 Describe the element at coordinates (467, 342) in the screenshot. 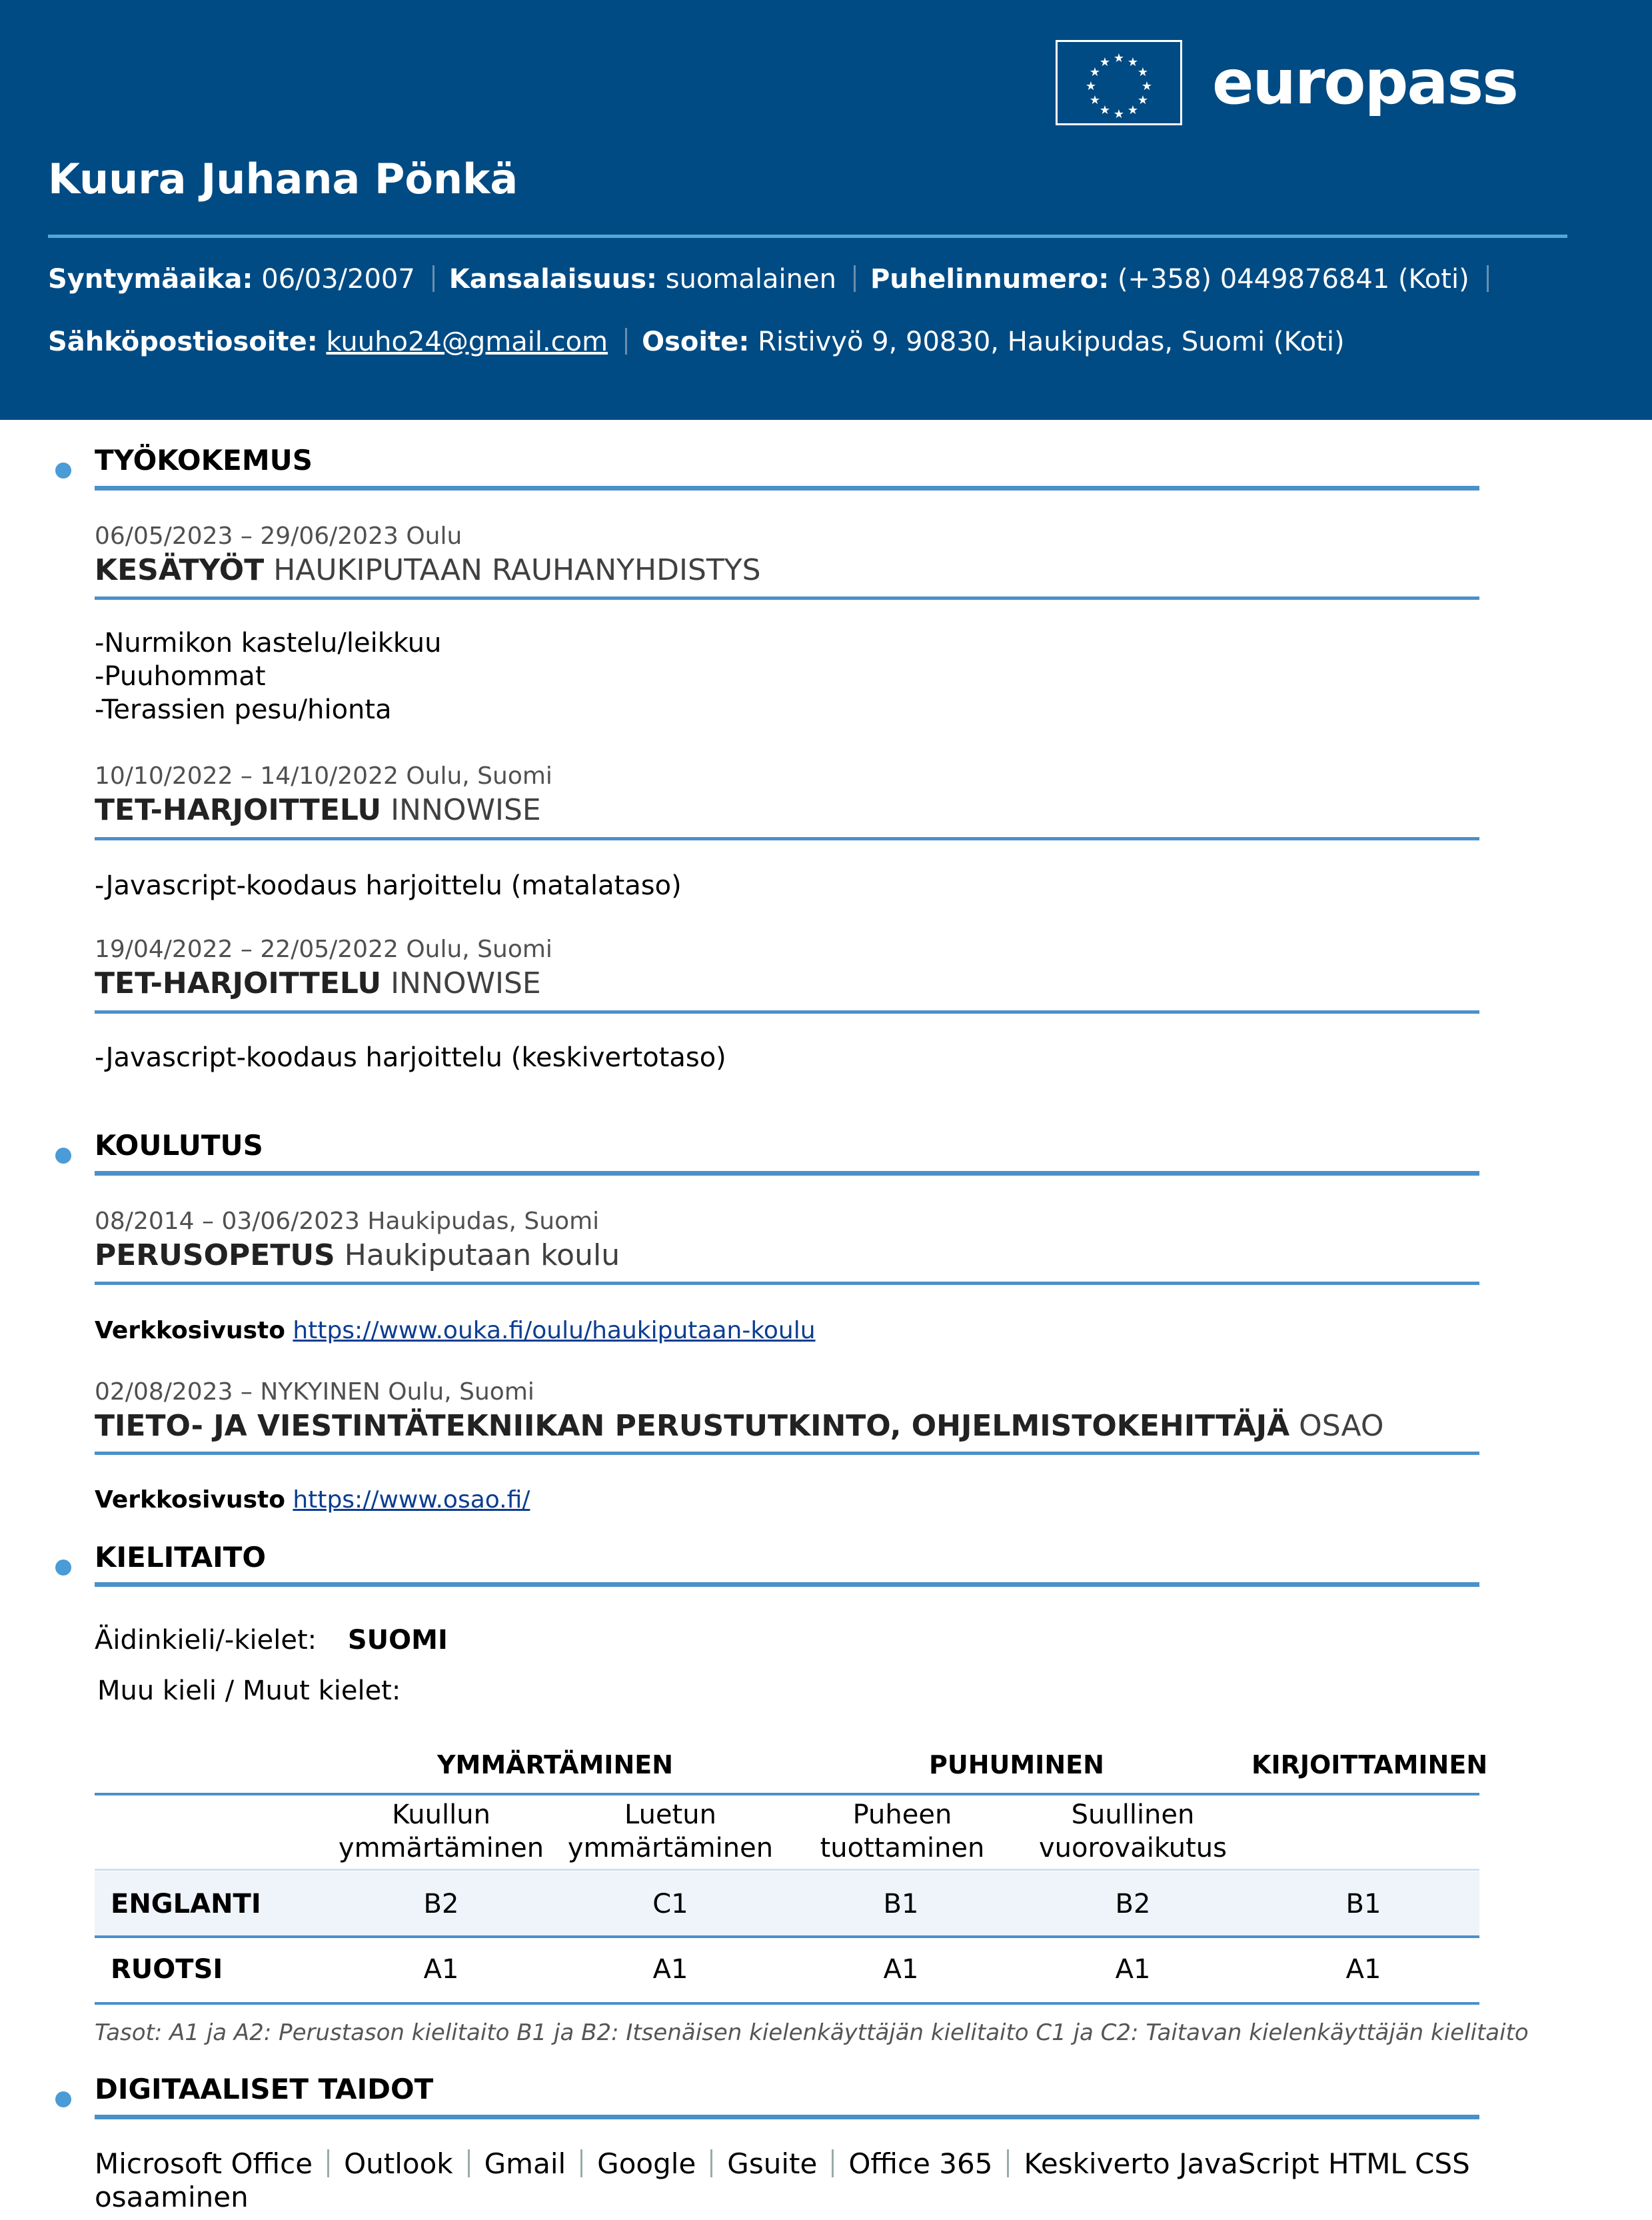

I see `email-link: kuuho24@gmail.com` at that location.